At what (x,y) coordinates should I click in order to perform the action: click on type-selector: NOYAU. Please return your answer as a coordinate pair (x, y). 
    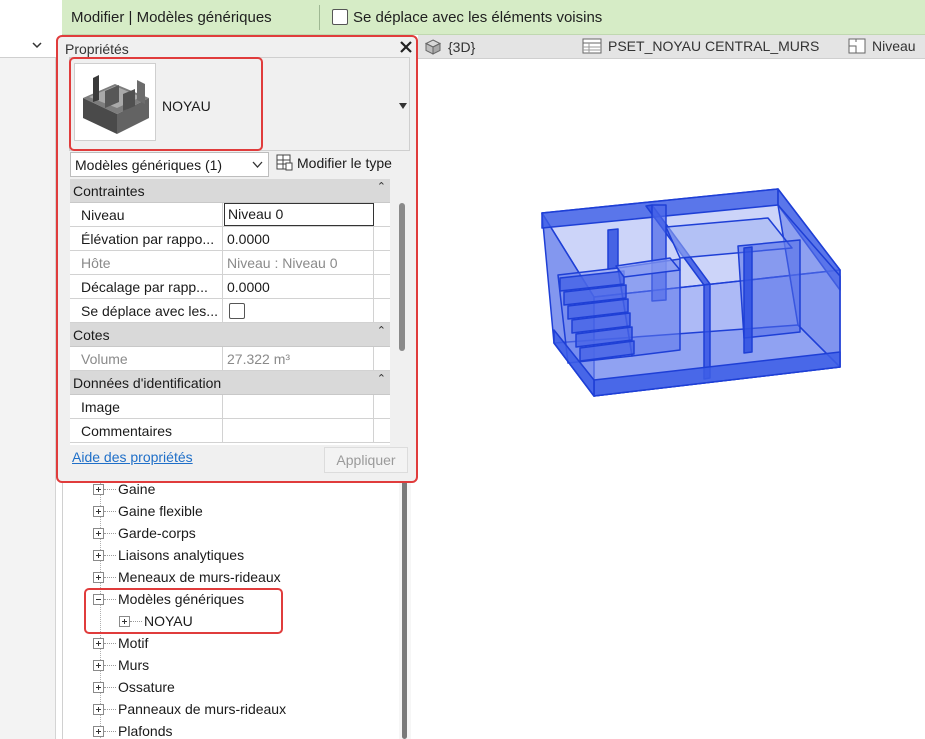
    Looking at the image, I should click on (239, 104).